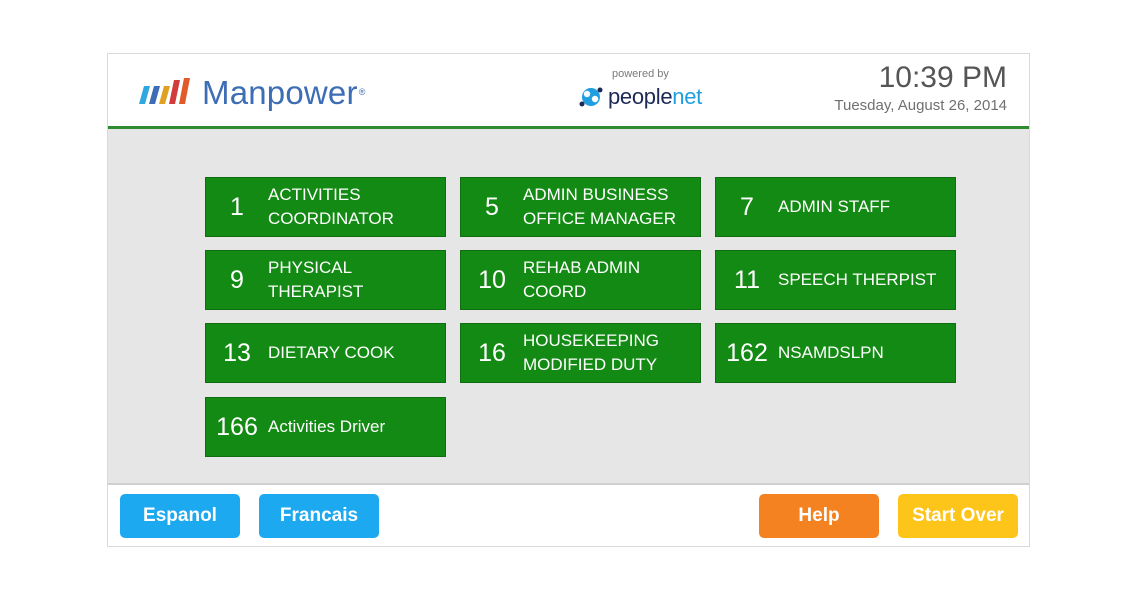 The height and width of the screenshot is (600, 1136). Describe the element at coordinates (164, 91) in the screenshot. I see `manpower-stripes-icon` at that location.